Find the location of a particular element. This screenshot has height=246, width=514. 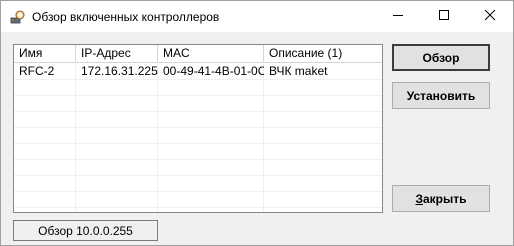

cell-name: RFC-2 is located at coordinates (37, 71).